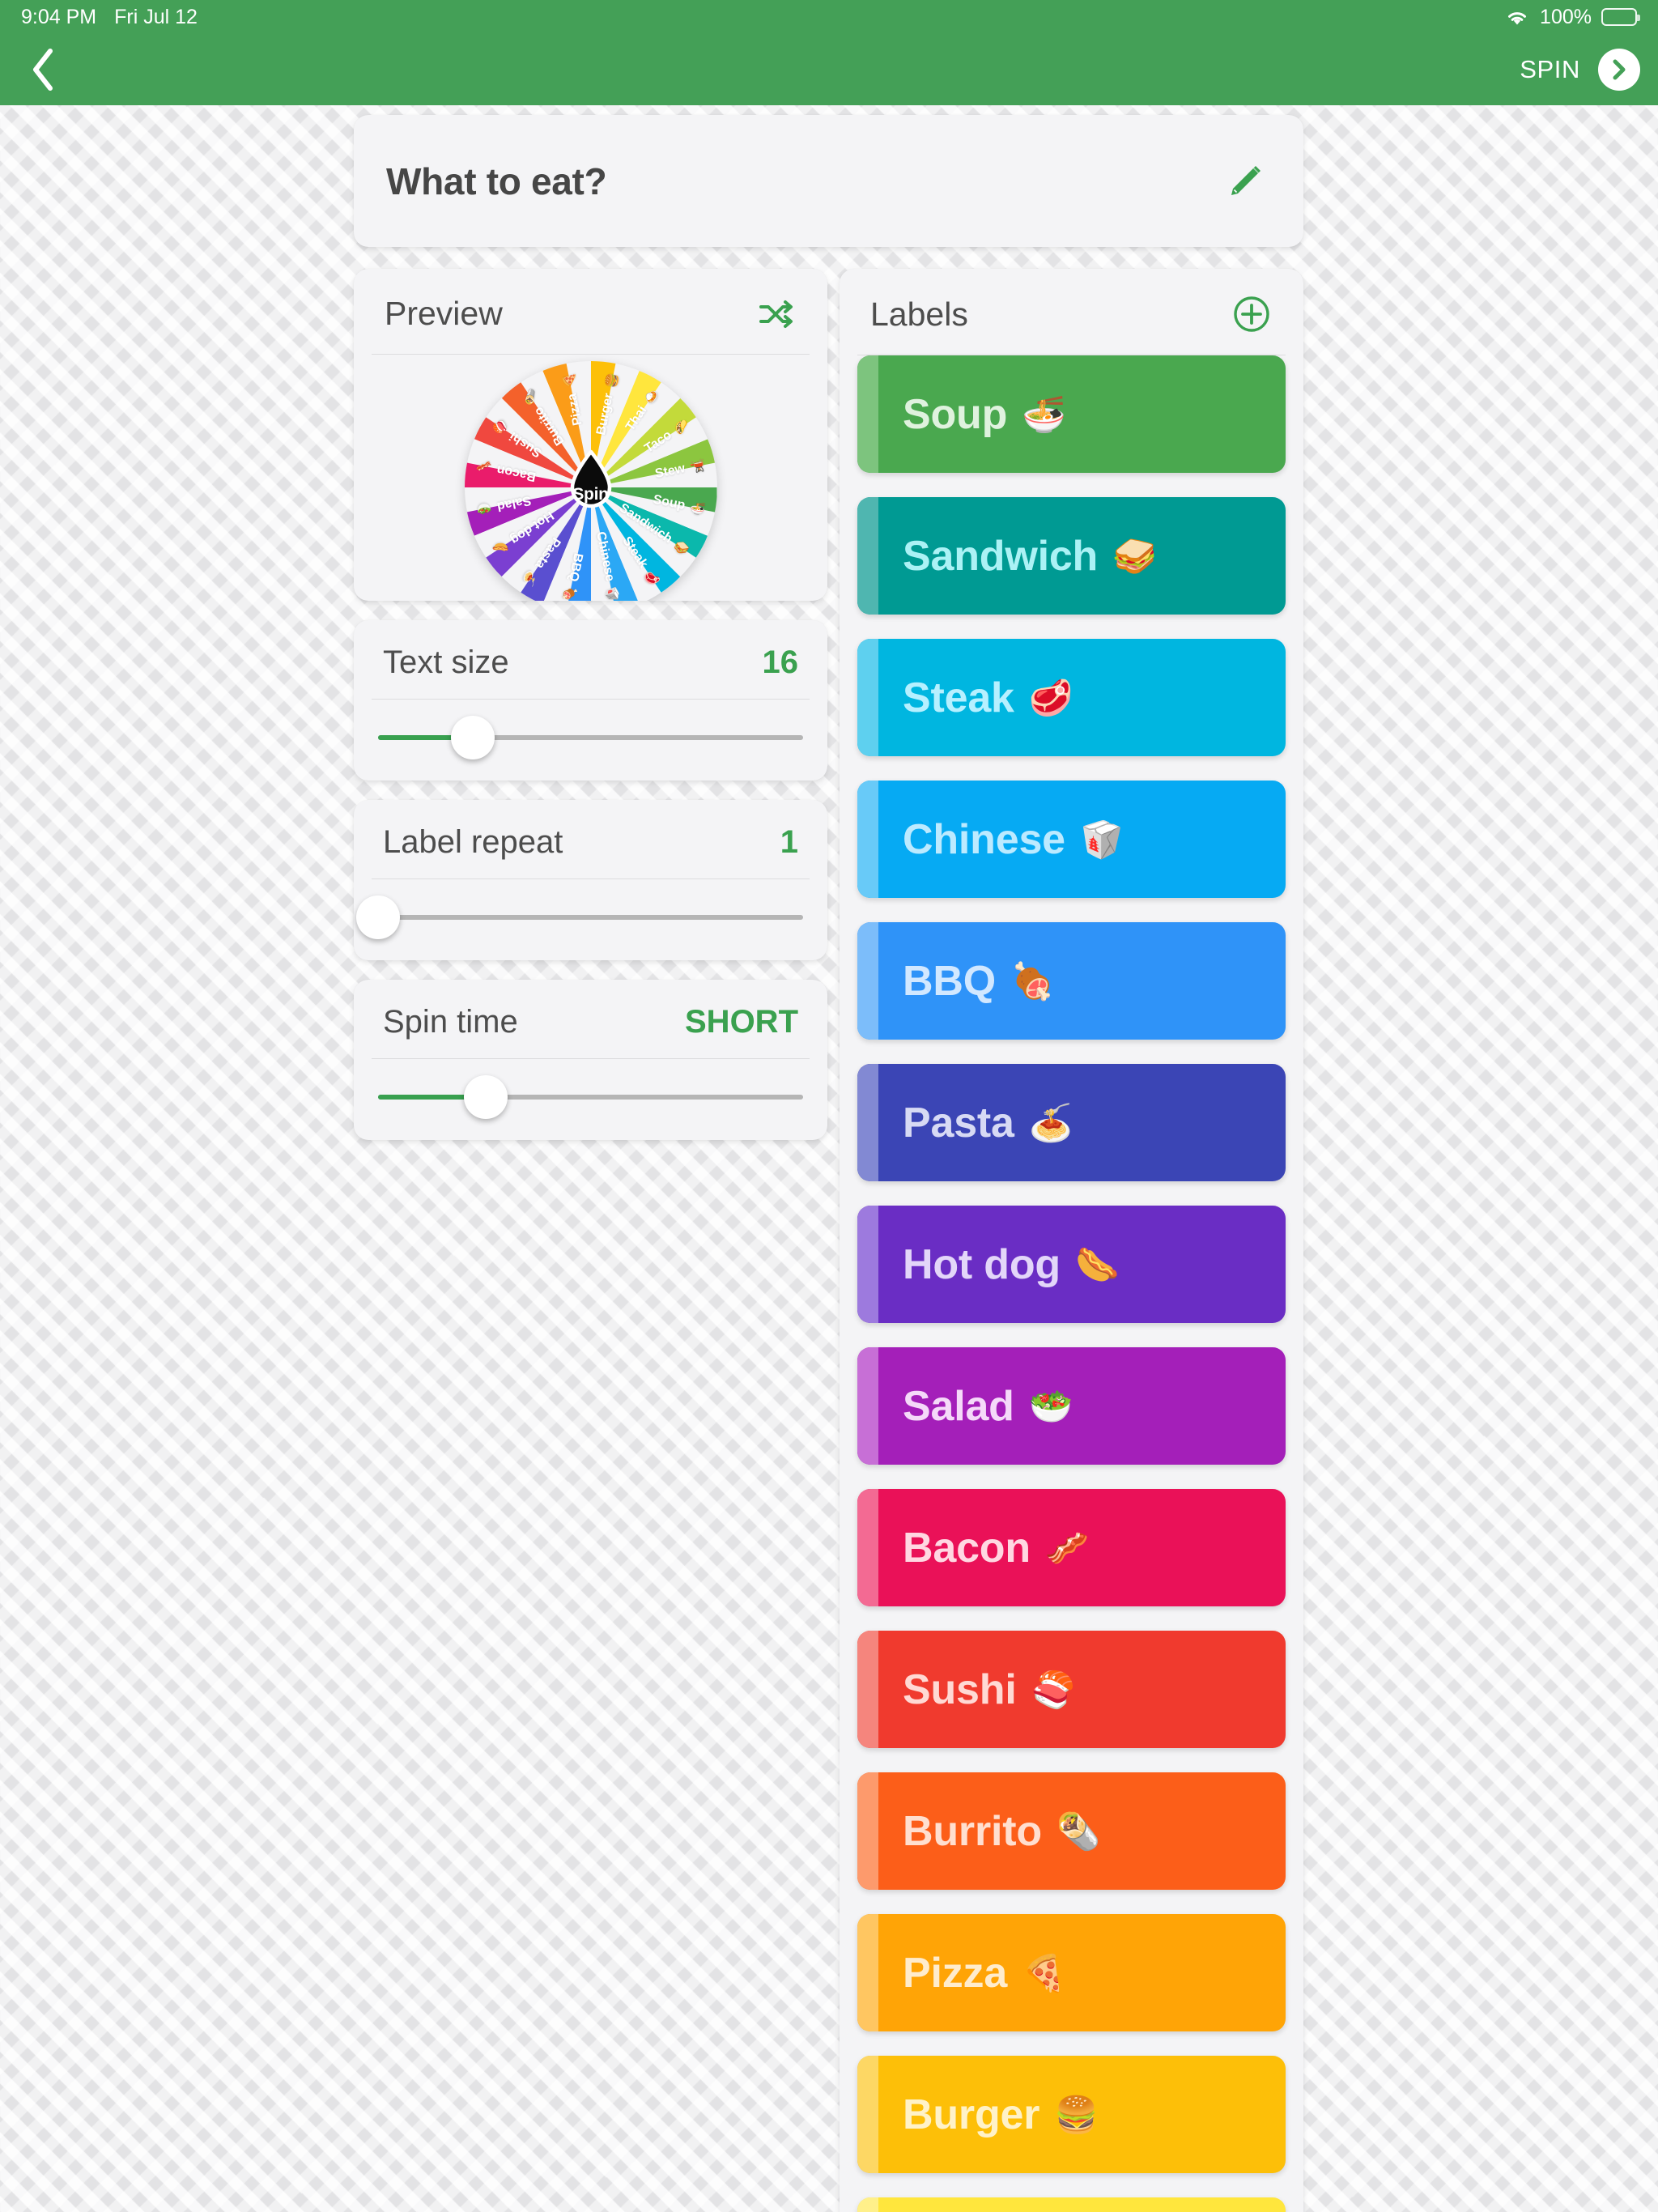 This screenshot has width=1658, height=2212. I want to click on add-label-button, so click(1251, 314).